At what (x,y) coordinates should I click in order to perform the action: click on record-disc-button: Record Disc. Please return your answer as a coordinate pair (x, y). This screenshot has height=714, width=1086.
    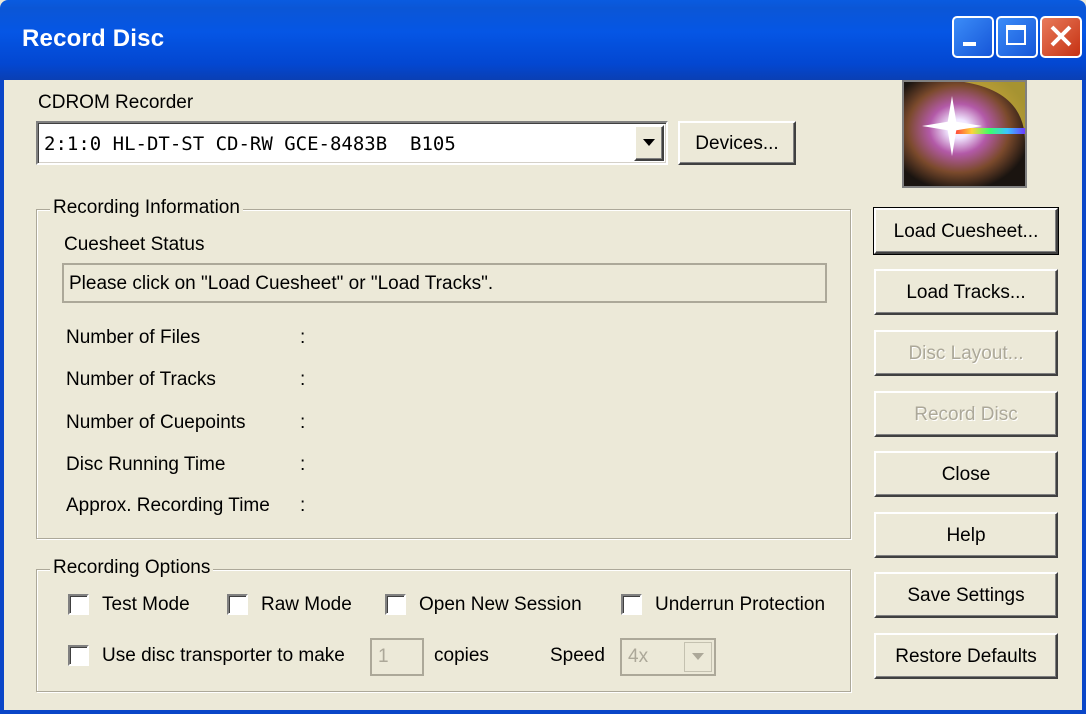
    Looking at the image, I should click on (966, 414).